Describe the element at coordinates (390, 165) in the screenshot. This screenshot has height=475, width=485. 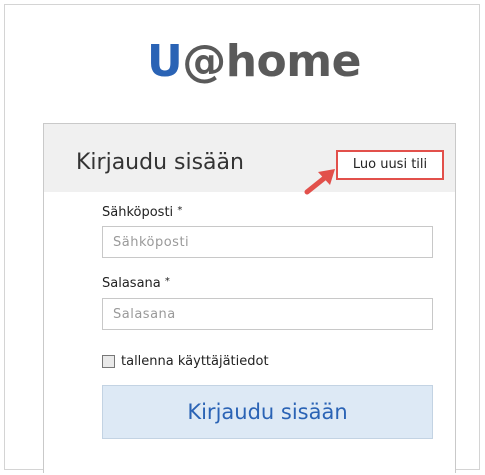
I see `create-account-link: Luo uusi tili` at that location.